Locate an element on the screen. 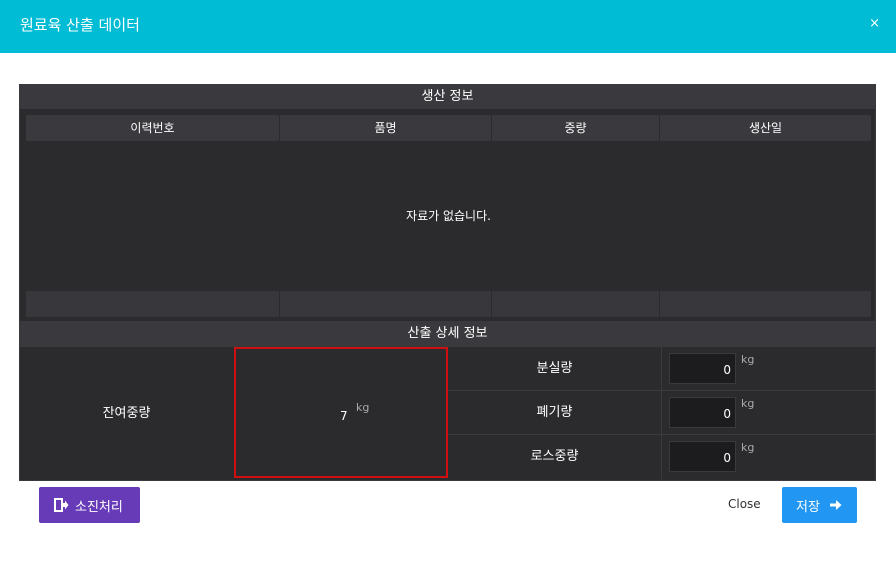 Image resolution: width=896 pixels, height=563 pixels. remaining-weight-cell: 7 kg is located at coordinates (341, 412).